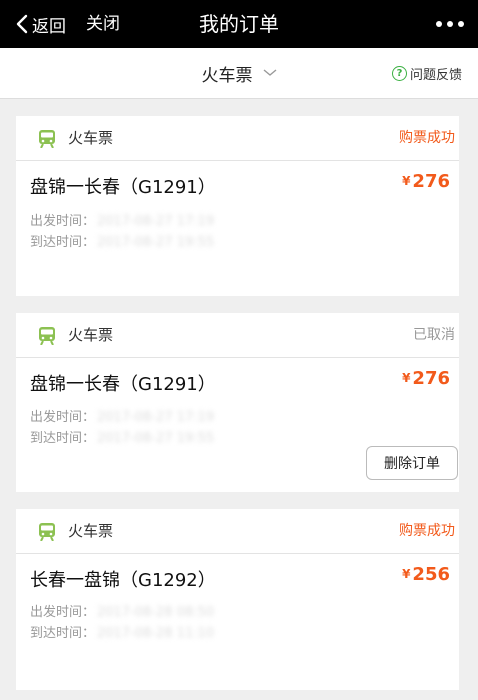 The height and width of the screenshot is (700, 478). Describe the element at coordinates (439, 24) in the screenshot. I see `more-dots-icon` at that location.